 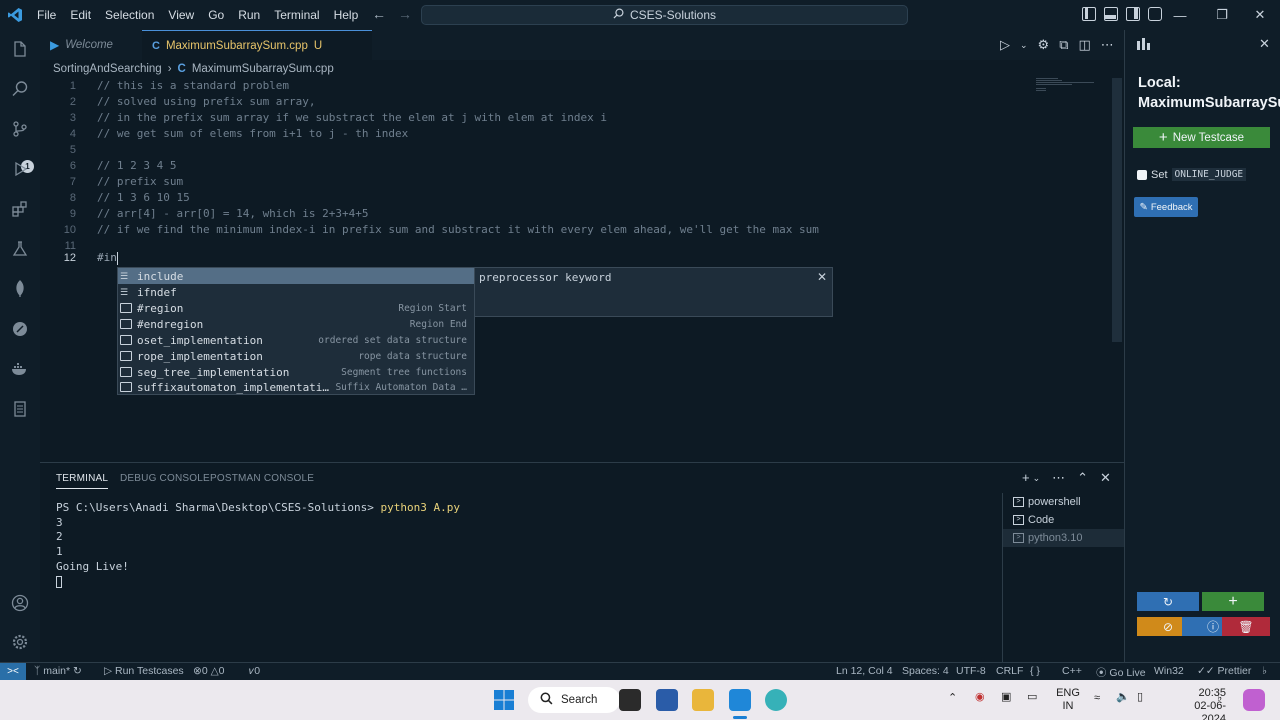 What do you see at coordinates (1006, 697) in the screenshot?
I see `tray-device-icon: ▣` at bounding box center [1006, 697].